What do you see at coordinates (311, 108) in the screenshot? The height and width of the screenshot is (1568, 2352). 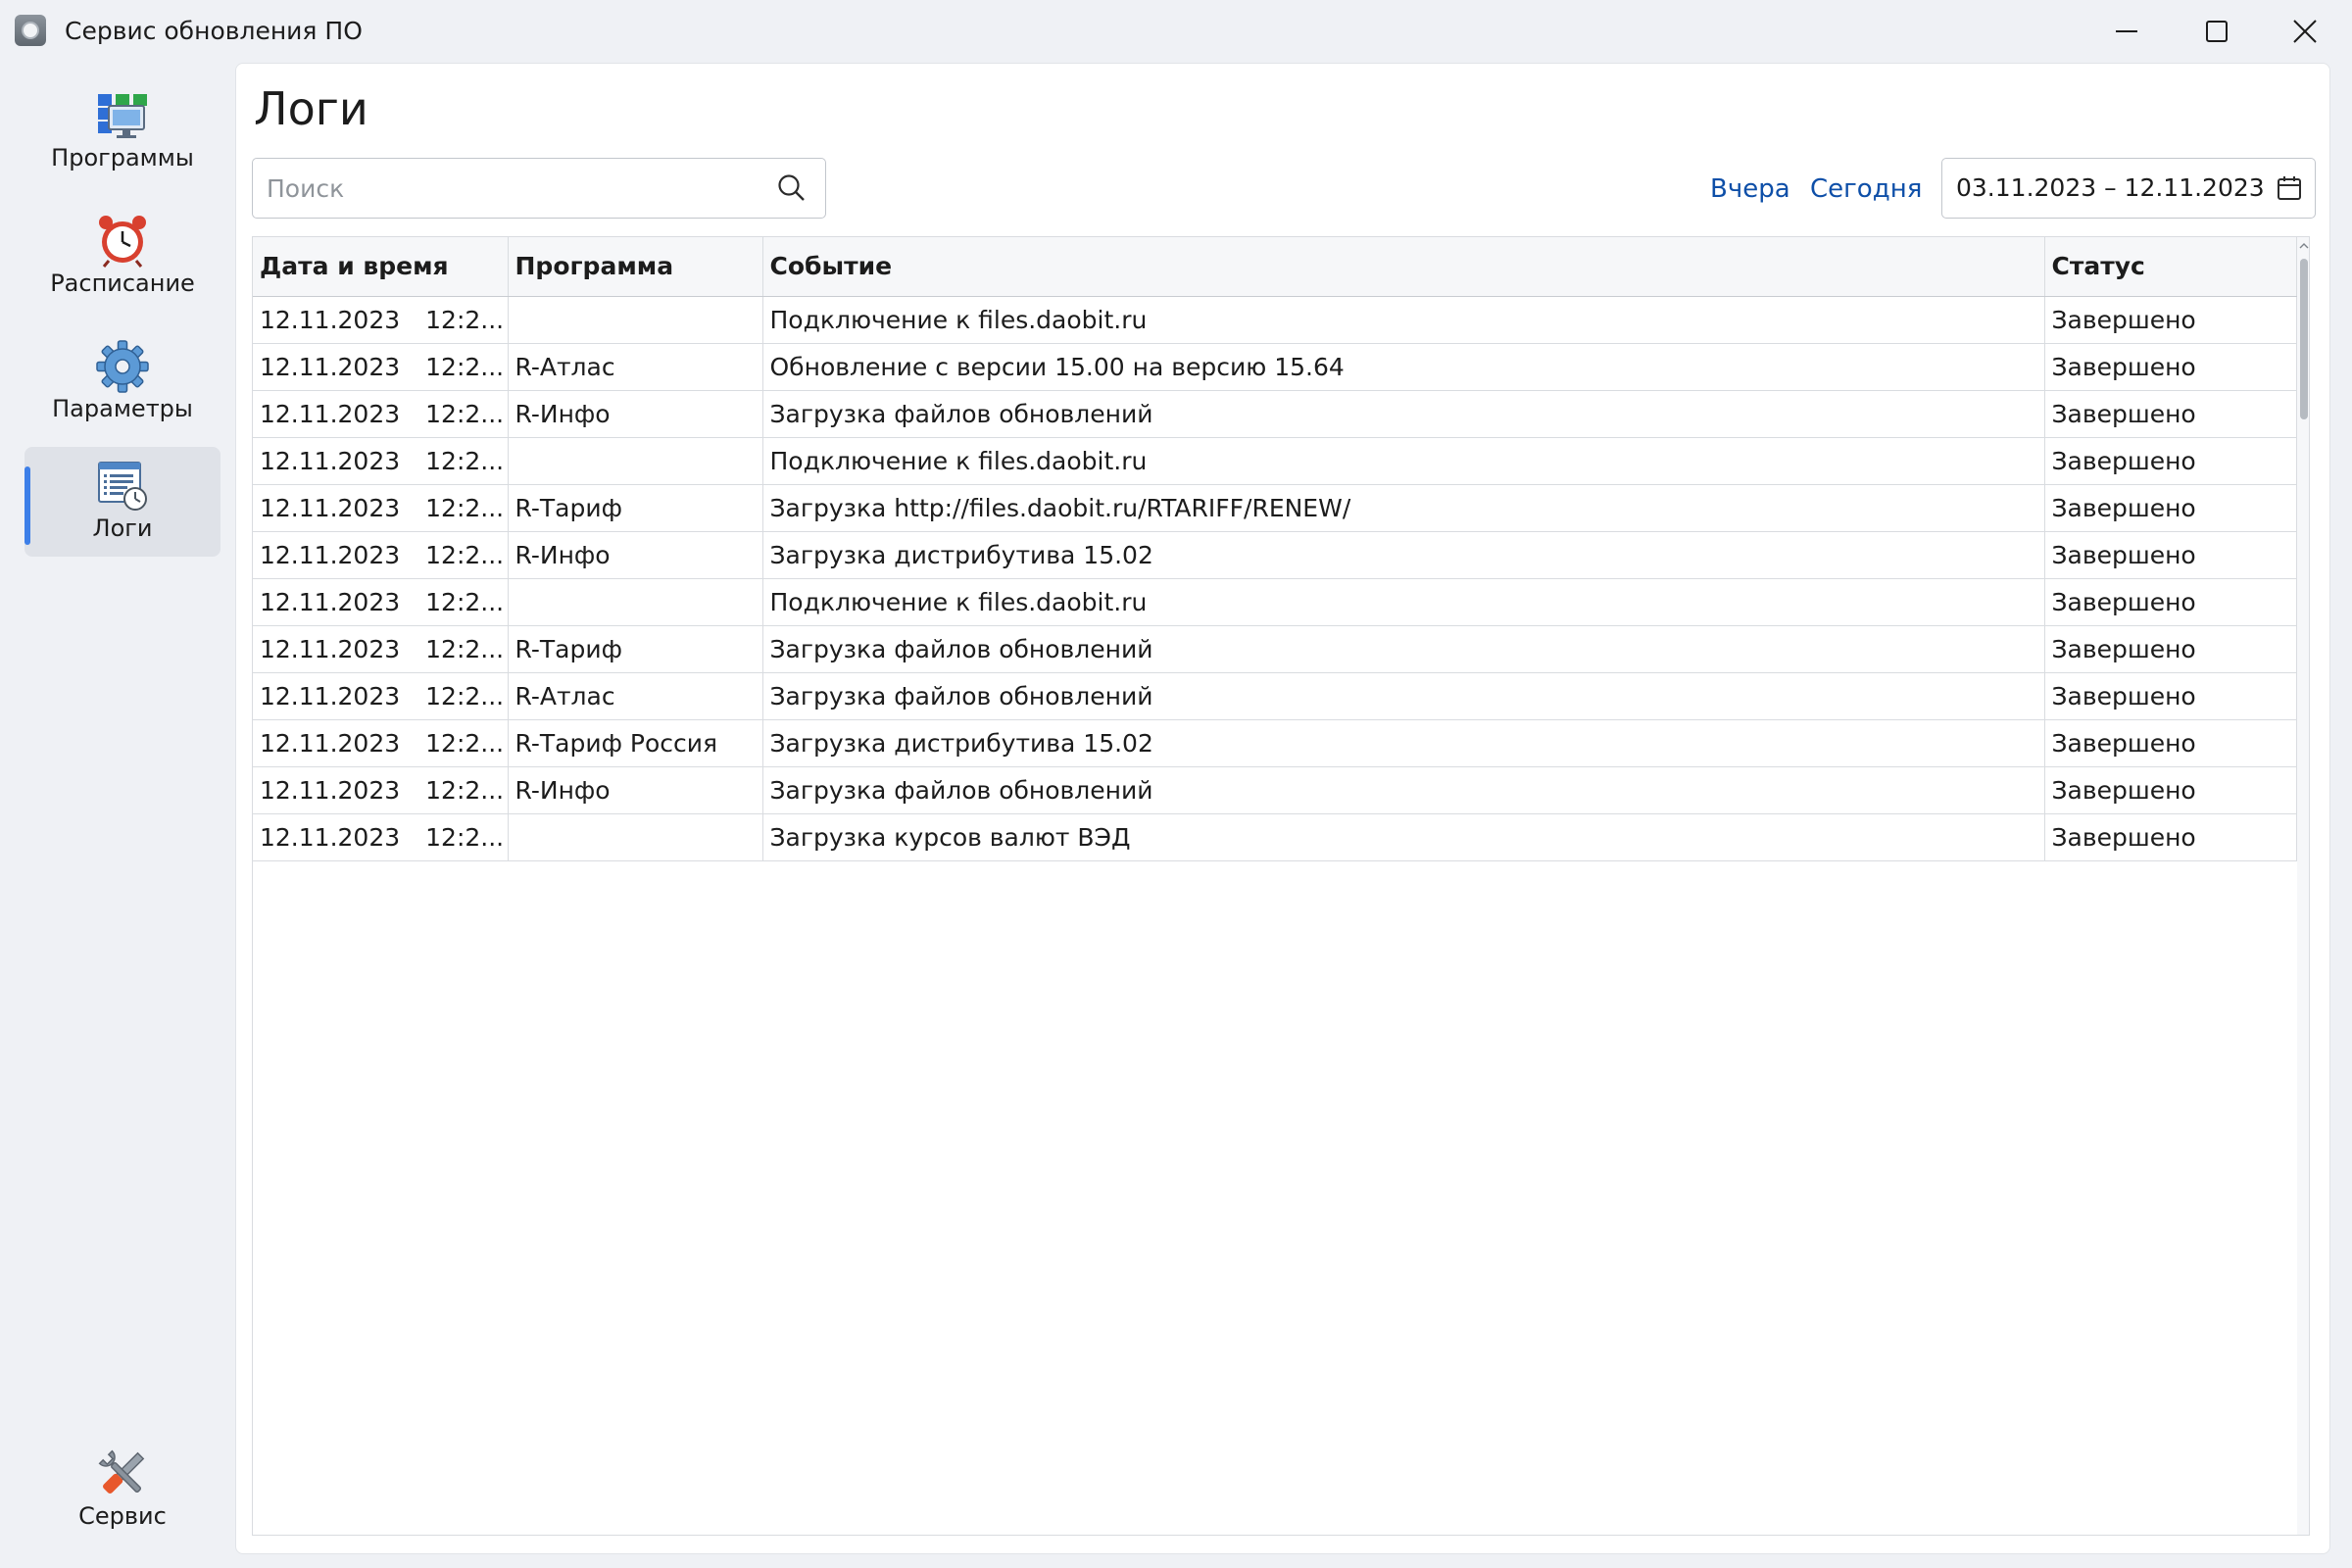 I see `page-title: Логи` at bounding box center [311, 108].